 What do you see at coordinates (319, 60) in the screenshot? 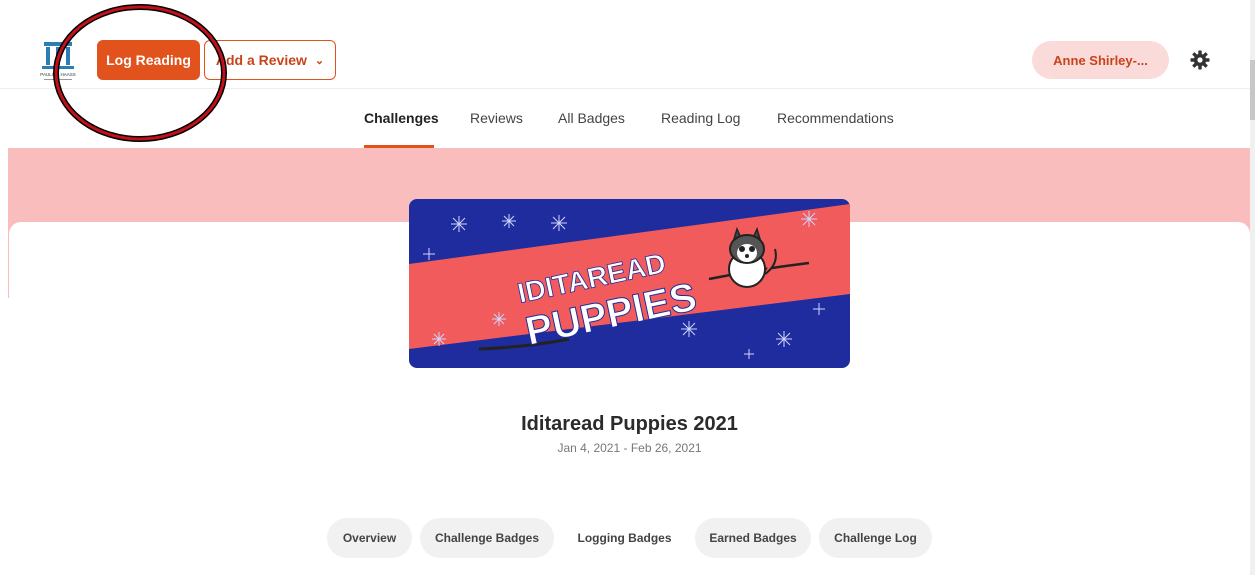
I see `chevron-down-icon: ⌄` at bounding box center [319, 60].